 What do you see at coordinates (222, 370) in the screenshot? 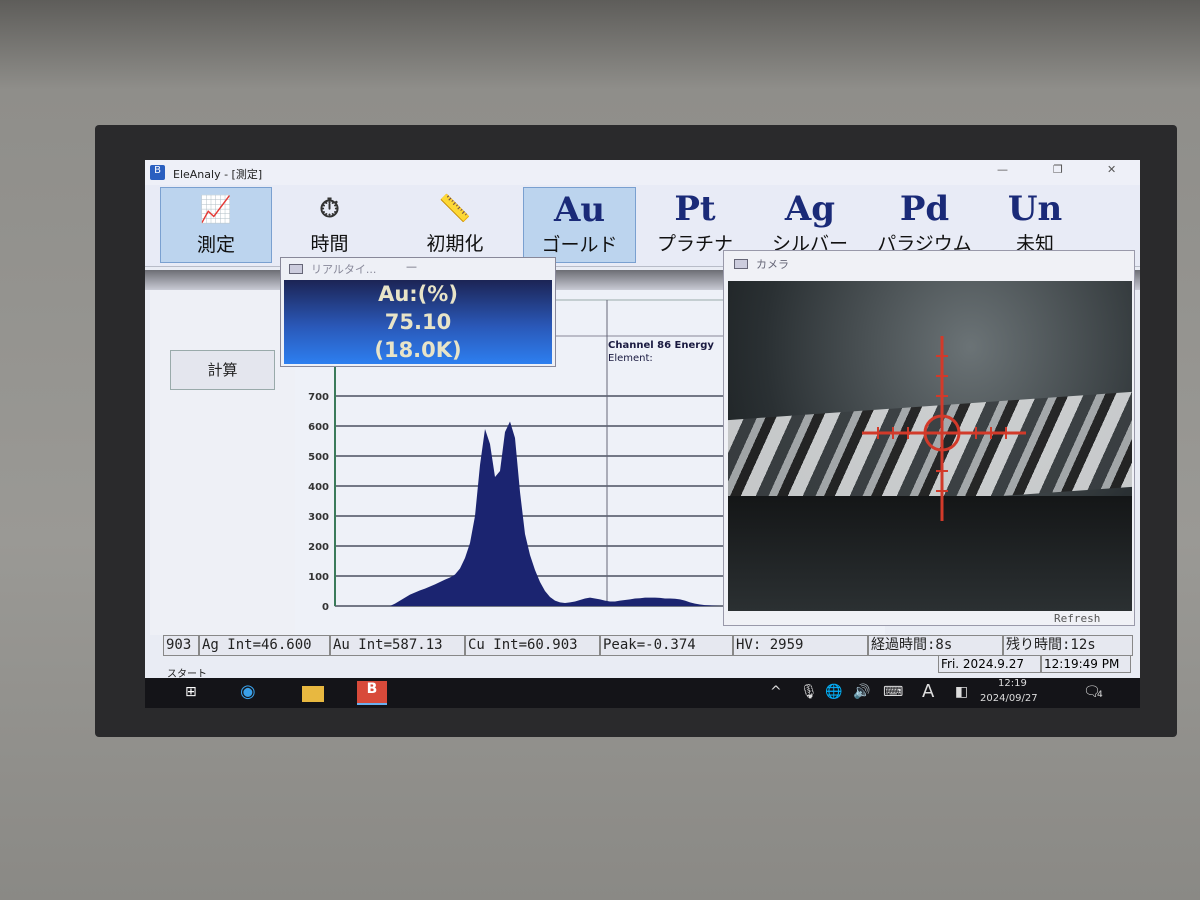
I see `calculate-button: 計算` at bounding box center [222, 370].